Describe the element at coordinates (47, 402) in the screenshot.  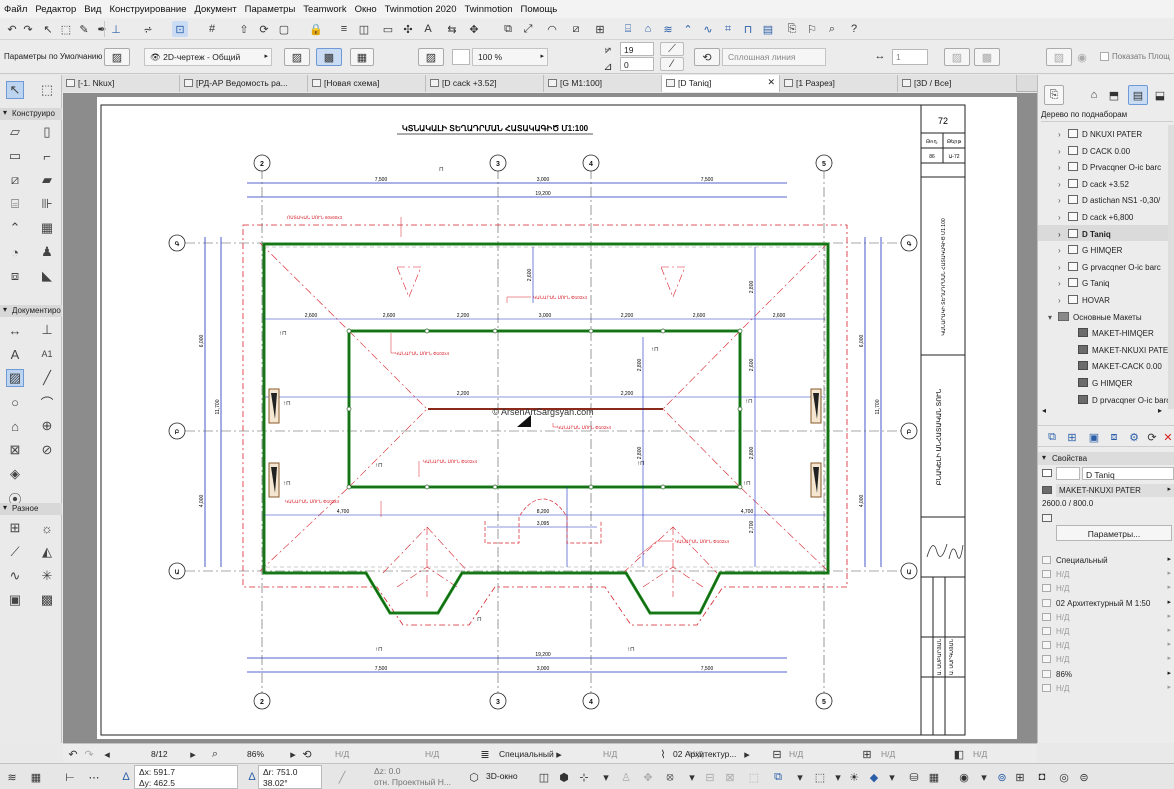
I see `polyline-tool-icon: ⌒` at that location.